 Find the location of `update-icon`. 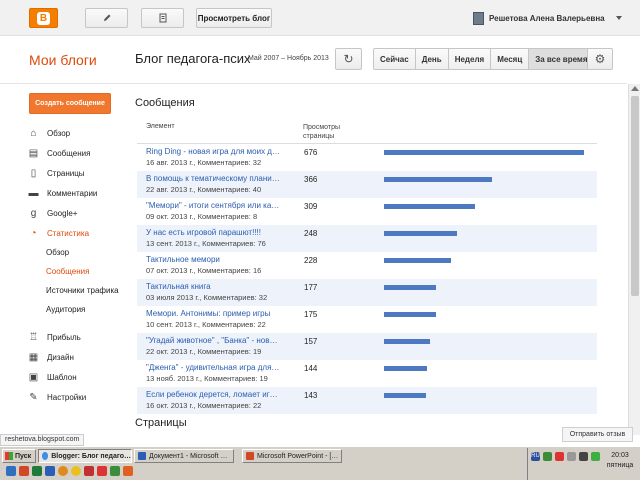

update-icon is located at coordinates (583, 456).